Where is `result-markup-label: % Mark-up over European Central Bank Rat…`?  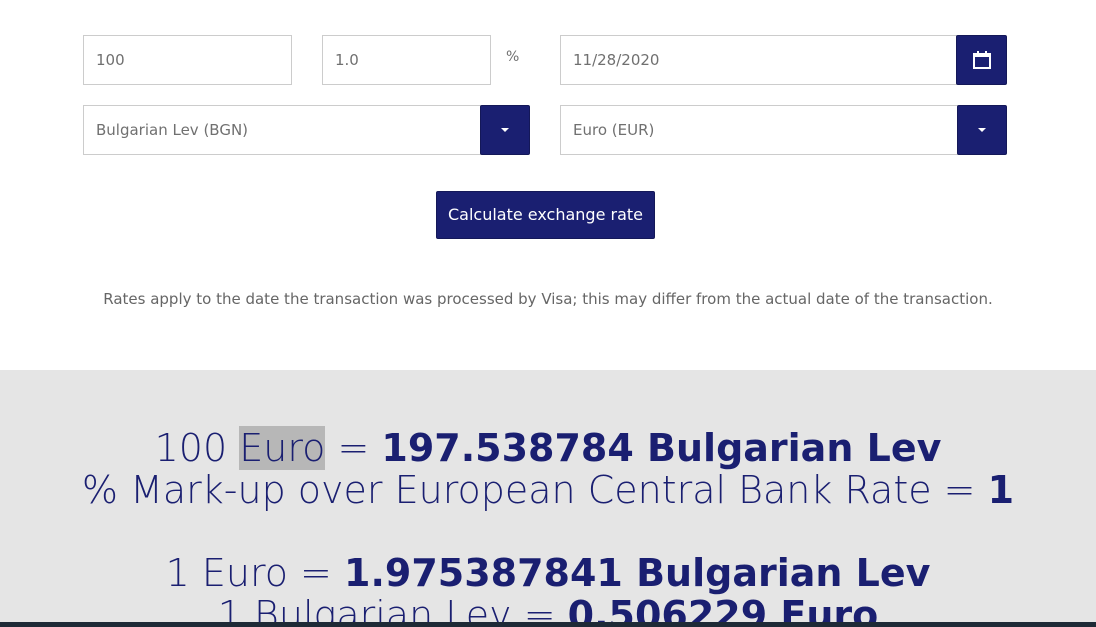 result-markup-label: % Mark-up over European Central Bank Rat… is located at coordinates (528, 490).